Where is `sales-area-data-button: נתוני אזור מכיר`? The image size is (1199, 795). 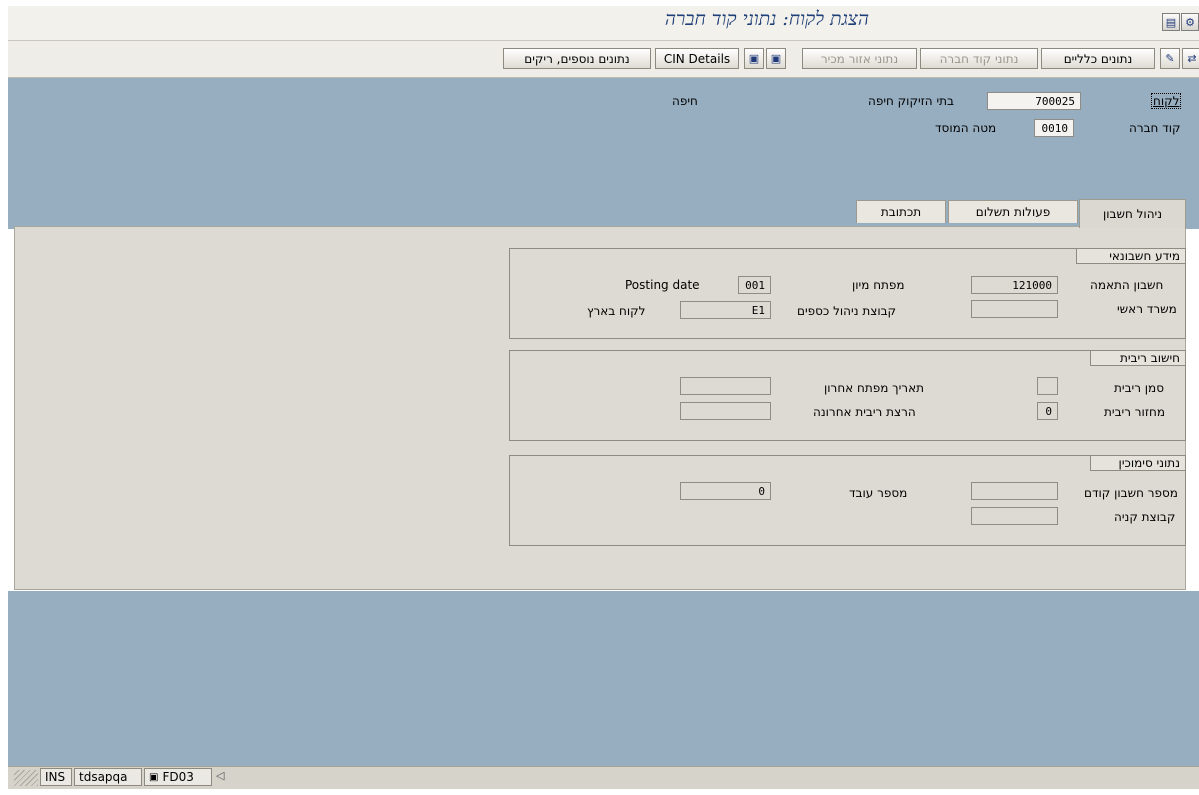 sales-area-data-button: נתוני אזור מכיר is located at coordinates (859, 58).